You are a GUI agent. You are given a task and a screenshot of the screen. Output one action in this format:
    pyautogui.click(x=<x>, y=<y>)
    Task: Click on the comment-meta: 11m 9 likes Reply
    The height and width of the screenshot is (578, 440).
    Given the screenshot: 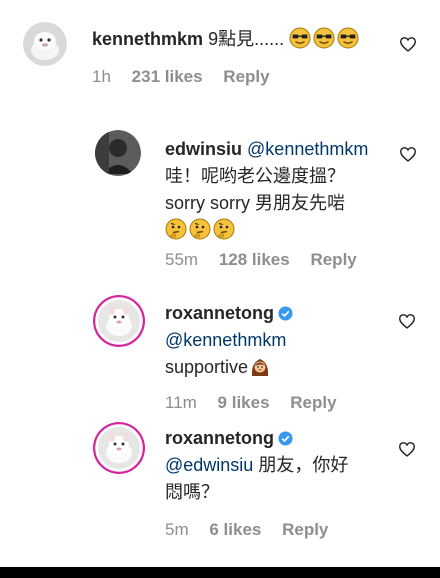 What is the action you would take?
    pyautogui.click(x=259, y=403)
    